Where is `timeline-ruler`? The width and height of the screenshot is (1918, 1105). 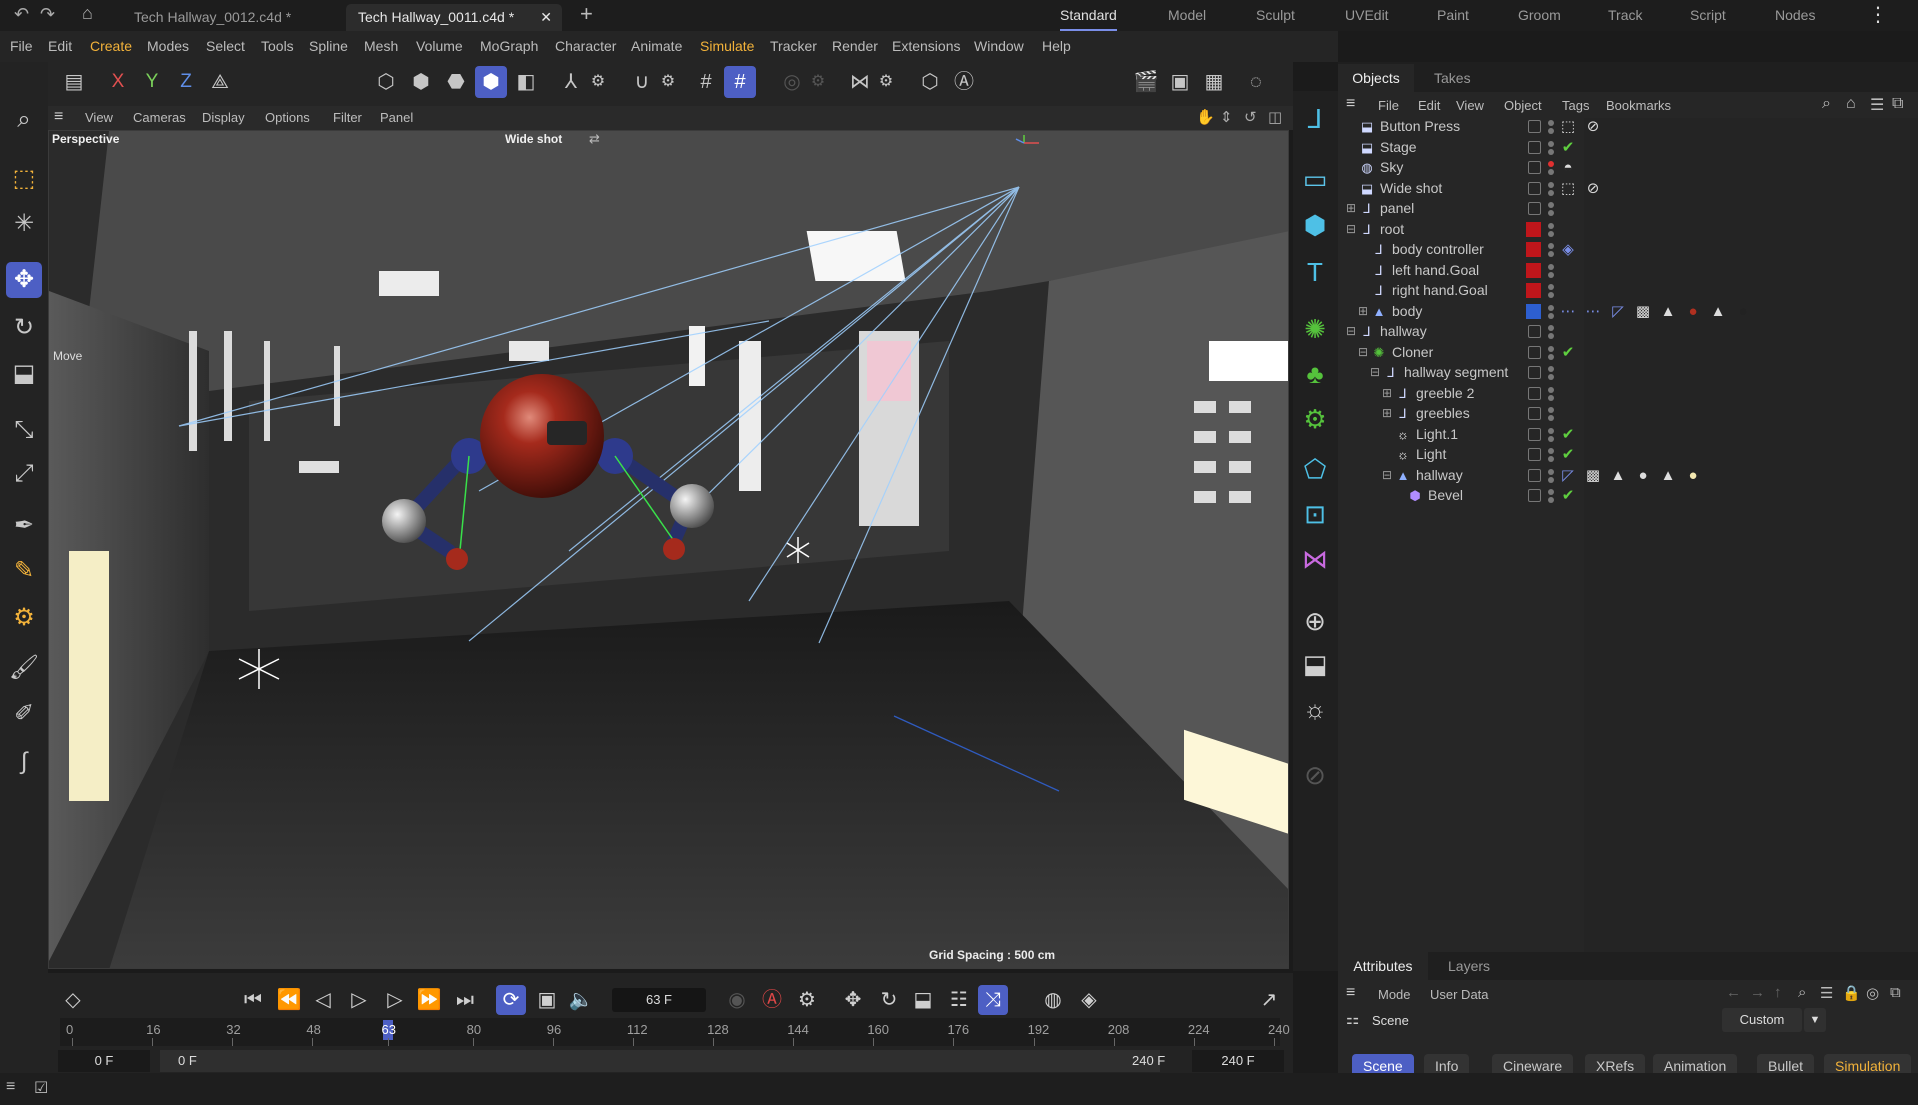 timeline-ruler is located at coordinates (670, 1032).